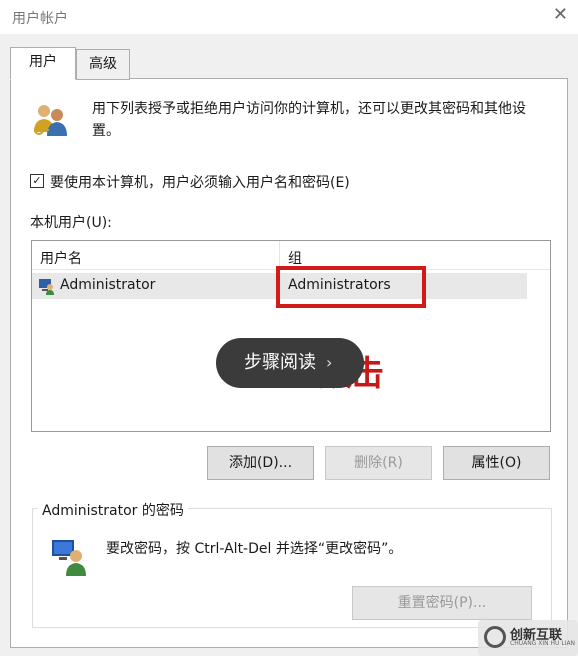 This screenshot has width=578, height=656. I want to click on row-username: Administrator, so click(108, 285).